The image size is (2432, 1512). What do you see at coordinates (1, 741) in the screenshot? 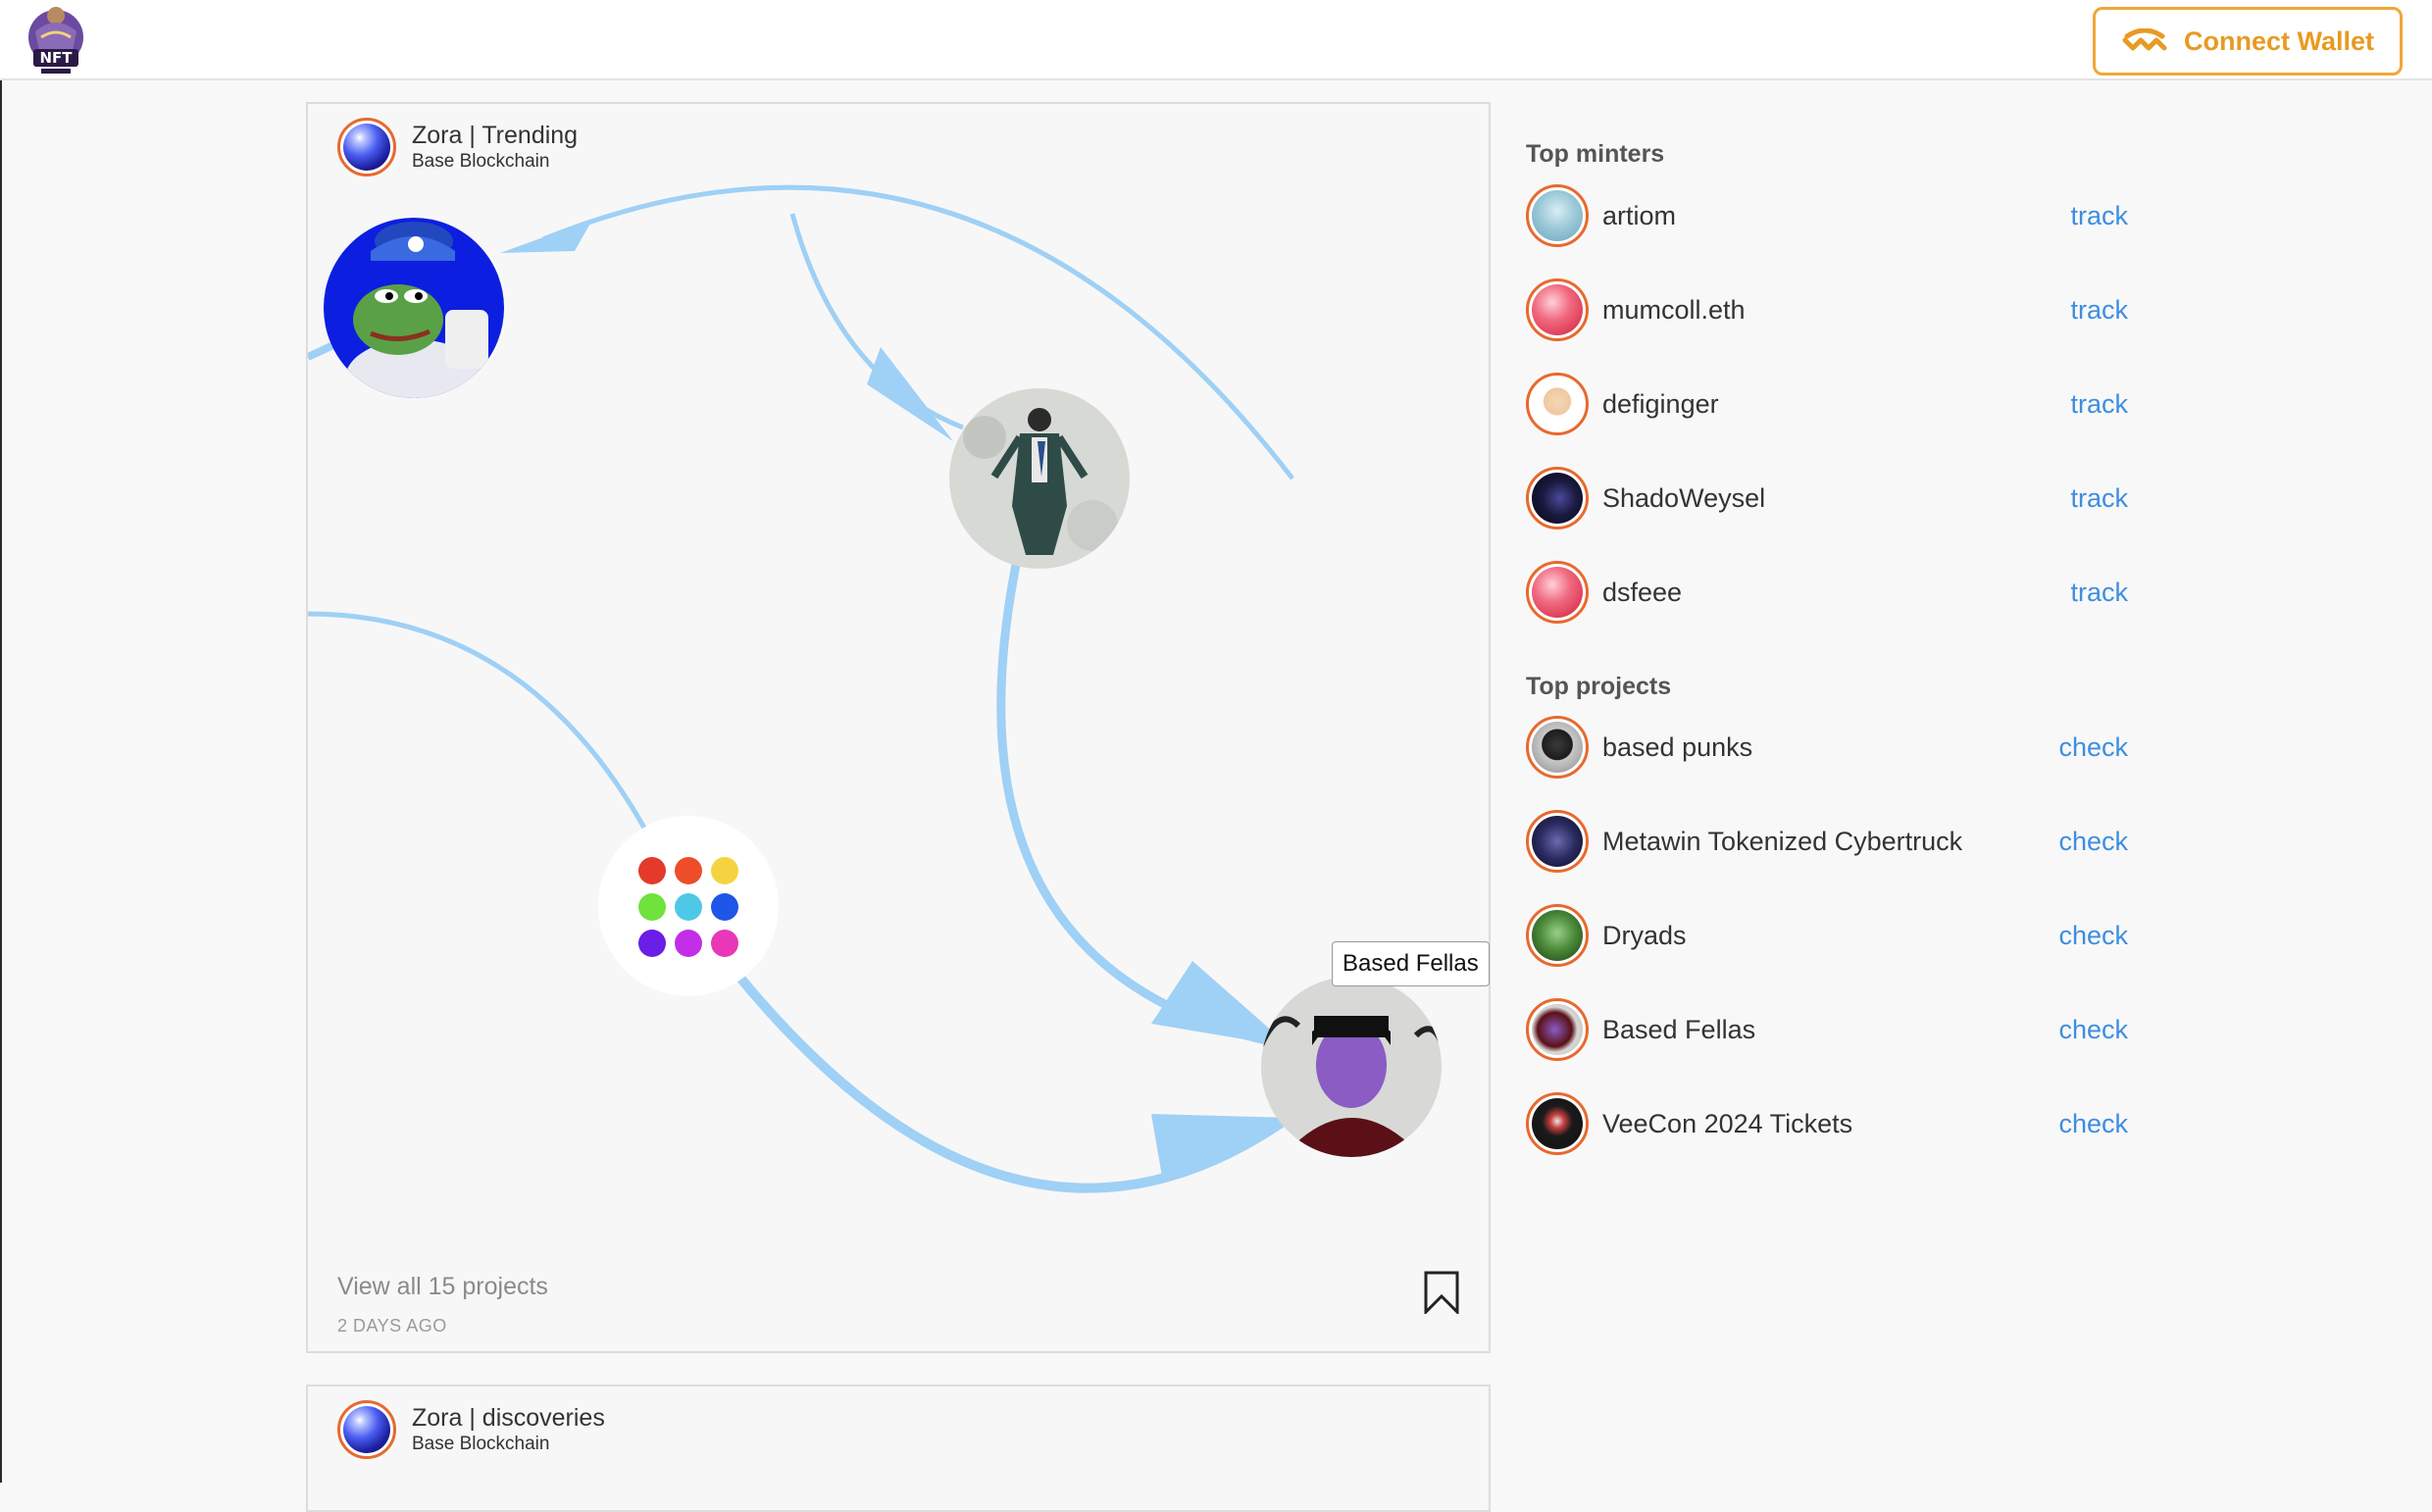
I see `window-left-edge` at bounding box center [1, 741].